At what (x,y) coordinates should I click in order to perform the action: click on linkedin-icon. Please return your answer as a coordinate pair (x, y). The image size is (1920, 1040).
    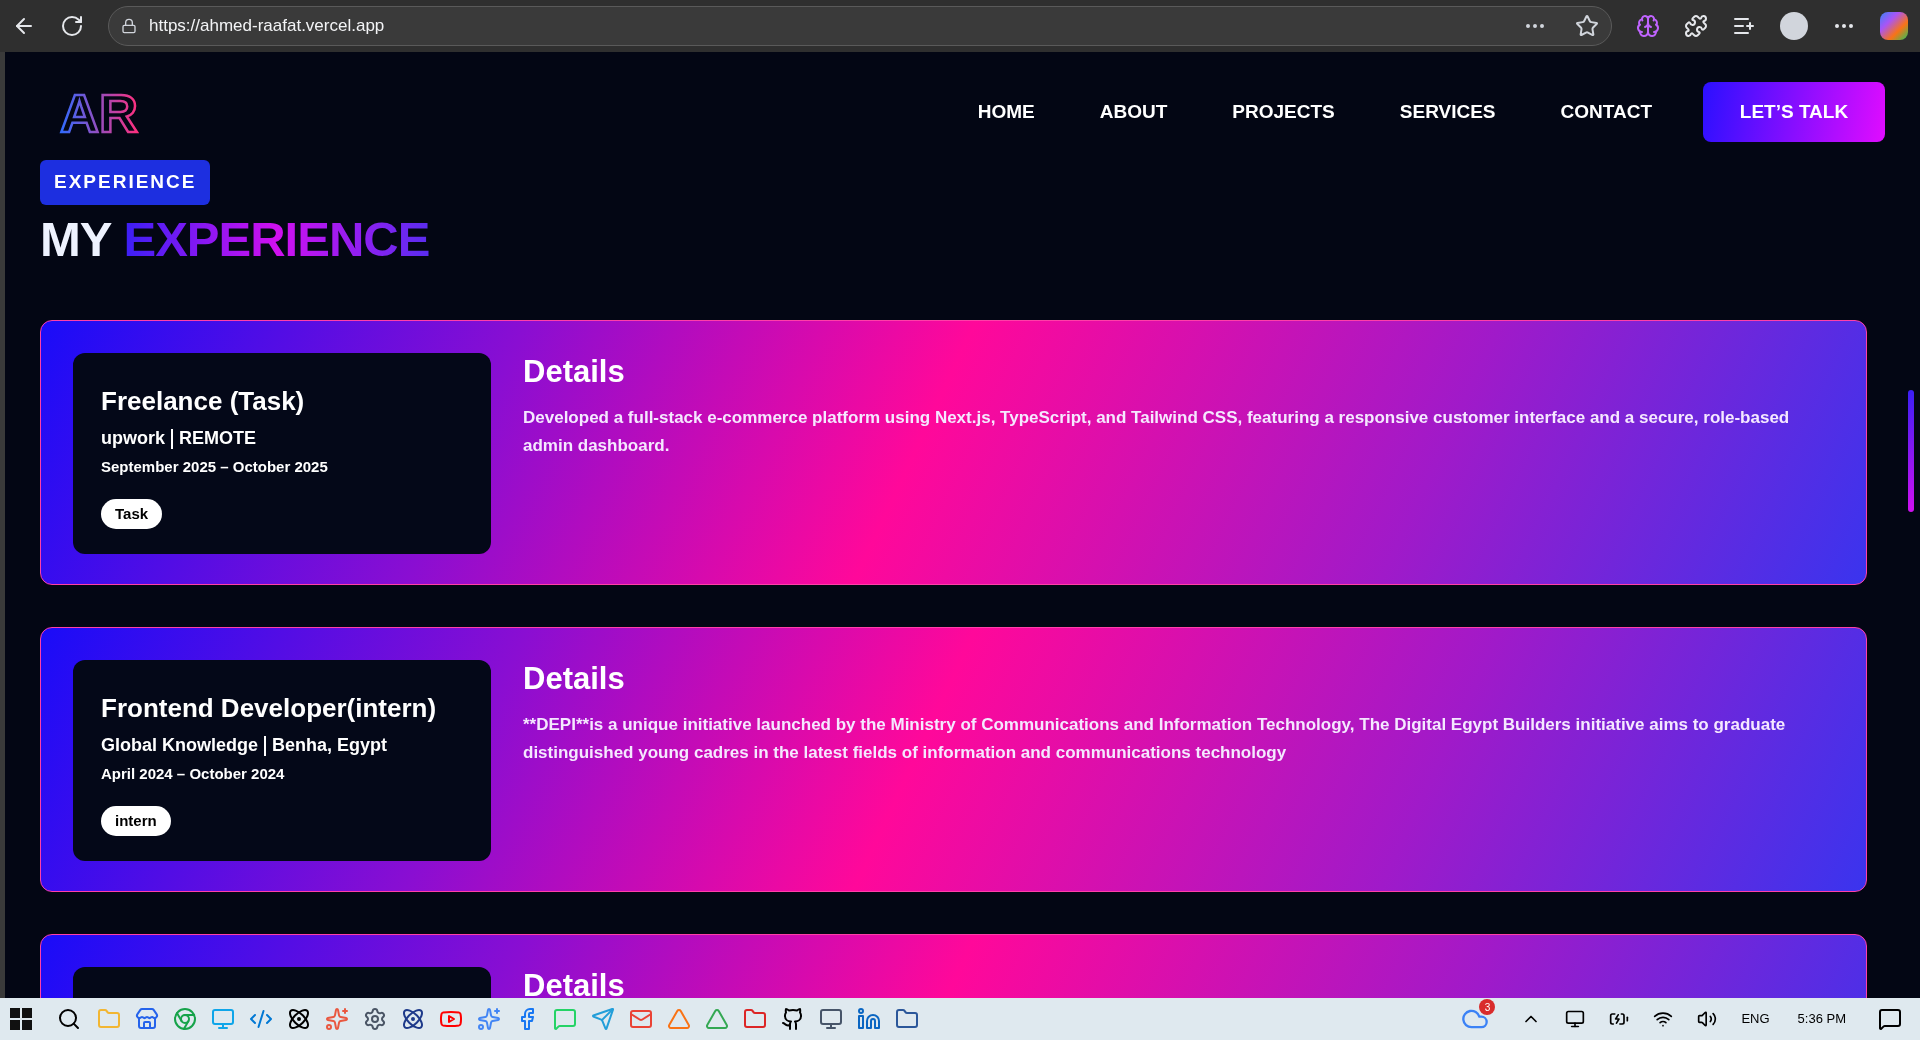
    Looking at the image, I should click on (869, 1019).